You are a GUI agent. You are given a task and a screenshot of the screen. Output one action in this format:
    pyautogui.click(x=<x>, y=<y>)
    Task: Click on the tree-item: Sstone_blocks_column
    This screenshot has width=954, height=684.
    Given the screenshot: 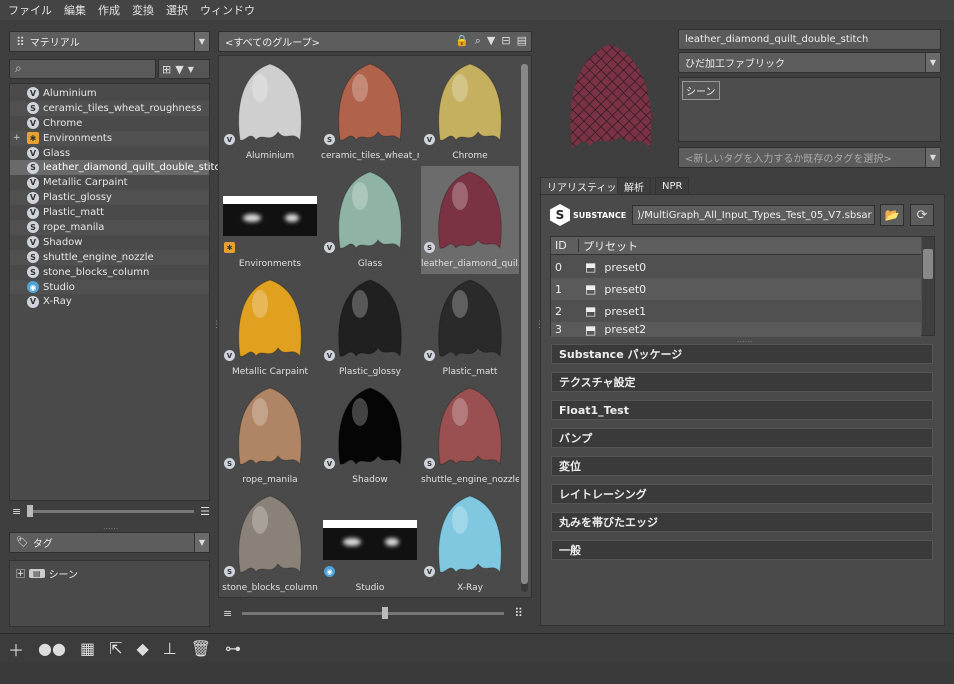 What is the action you would take?
    pyautogui.click(x=109, y=272)
    